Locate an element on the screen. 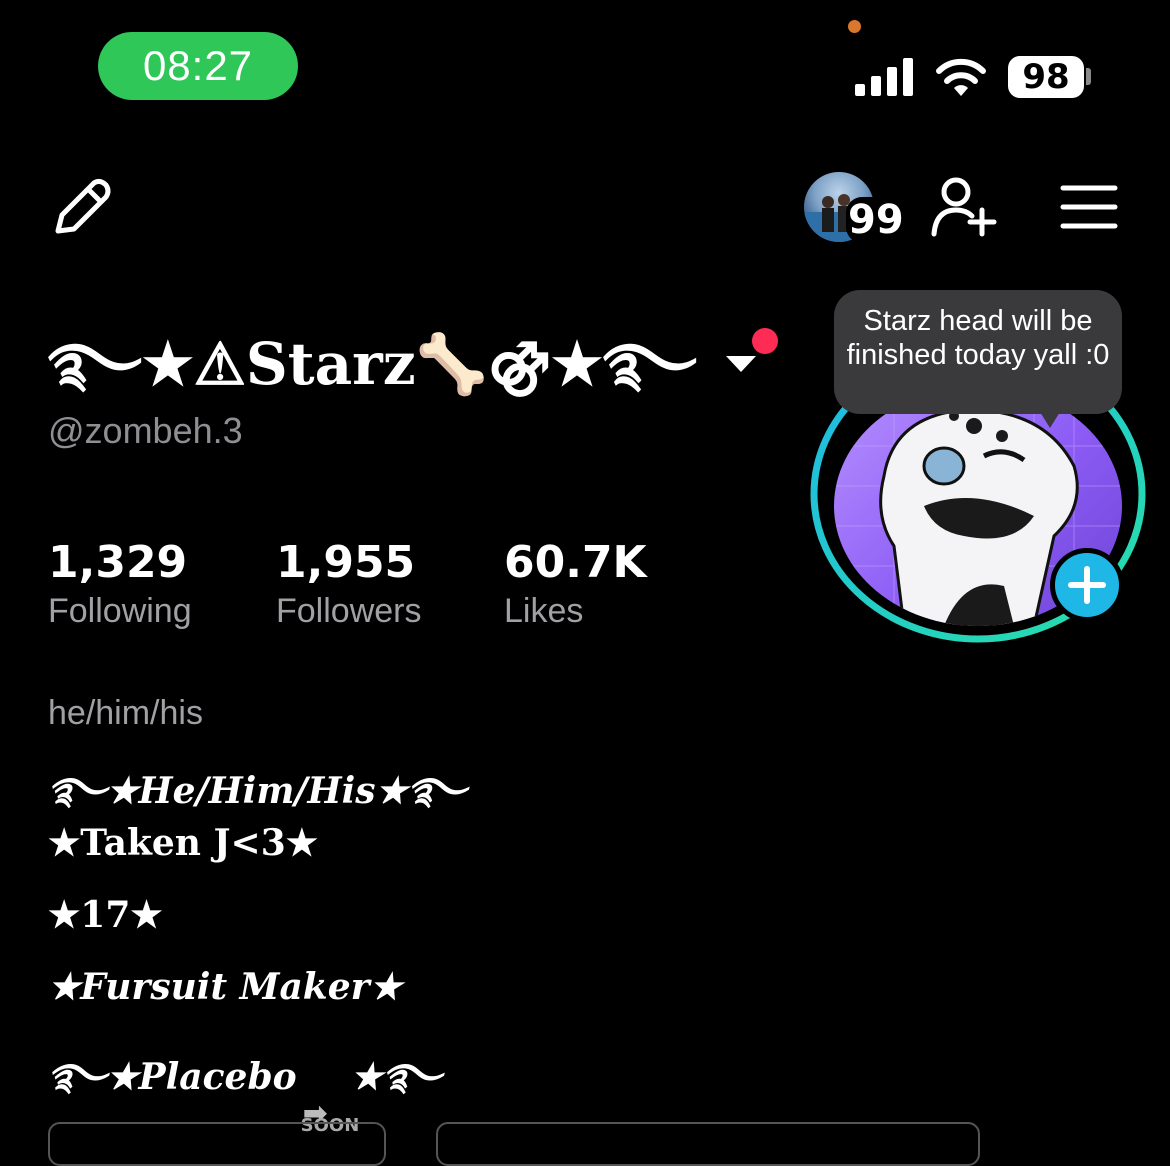 The height and width of the screenshot is (1166, 1170). stat-label: Followers is located at coordinates (349, 611).